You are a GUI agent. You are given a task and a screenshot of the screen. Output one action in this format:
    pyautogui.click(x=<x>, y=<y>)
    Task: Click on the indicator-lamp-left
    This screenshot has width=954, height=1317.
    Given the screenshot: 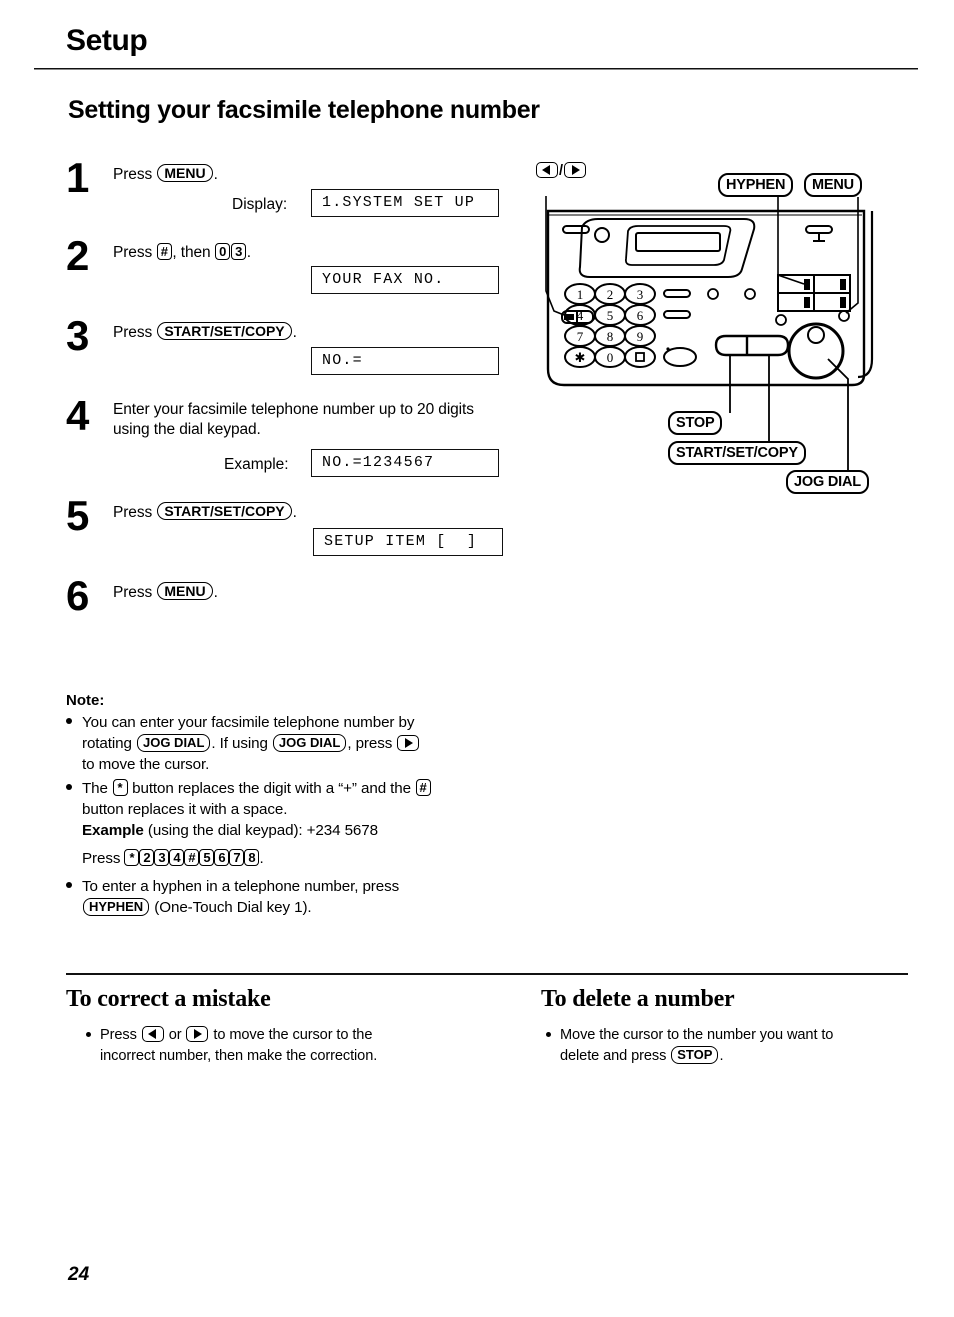 What is the action you would take?
    pyautogui.click(x=576, y=229)
    